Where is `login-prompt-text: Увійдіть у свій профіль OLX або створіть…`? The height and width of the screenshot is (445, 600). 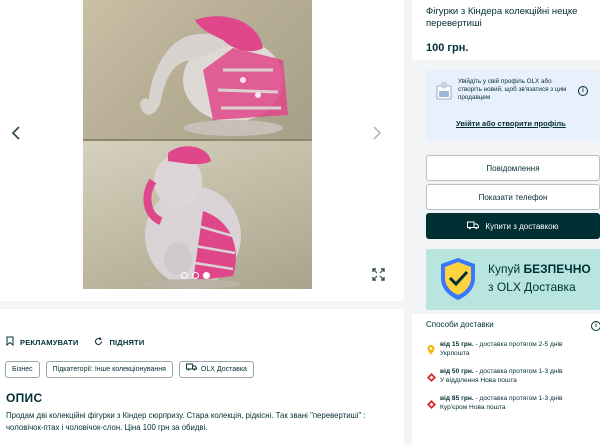
login-prompt-text: Увійдіть у свій профіль OLX або створіть… is located at coordinates (512, 89).